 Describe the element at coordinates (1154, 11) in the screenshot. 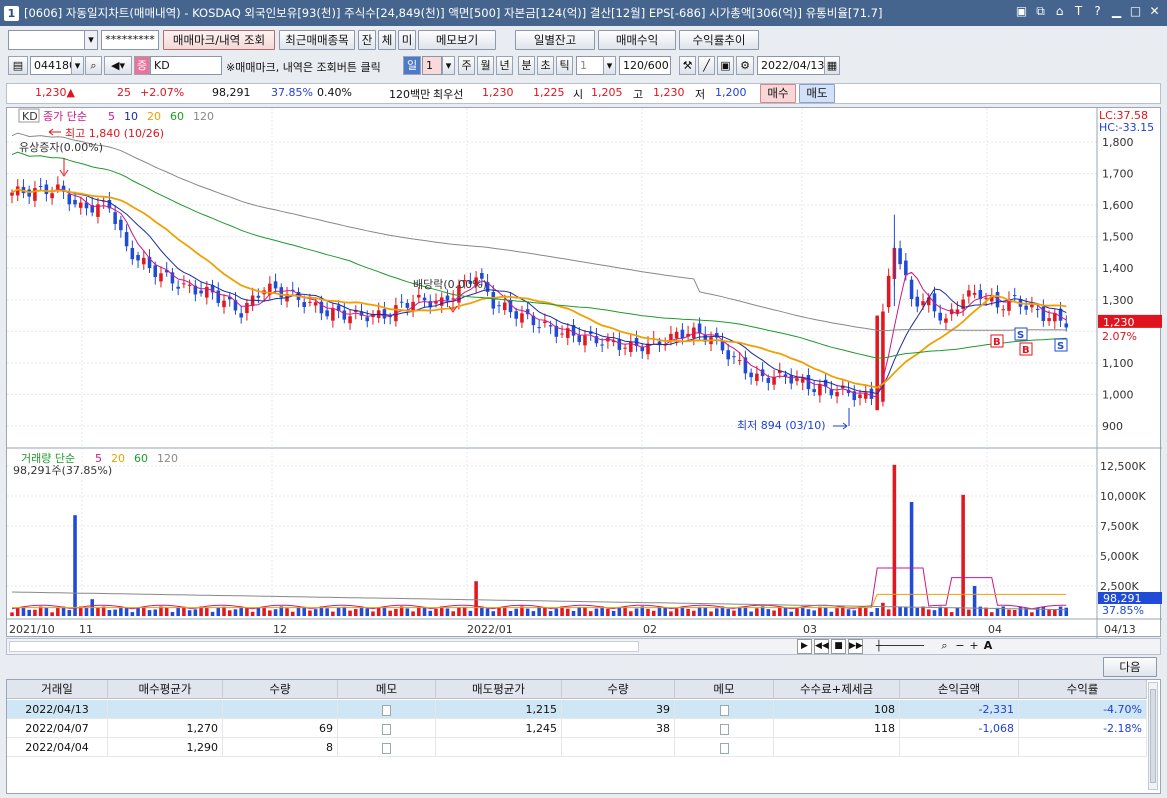

I see `close-icon: ✕` at that location.